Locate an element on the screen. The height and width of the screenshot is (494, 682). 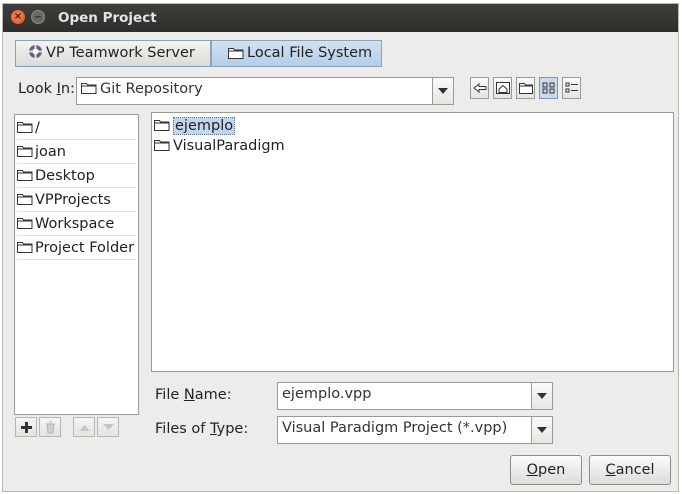
add-place-button is located at coordinates (26, 427).